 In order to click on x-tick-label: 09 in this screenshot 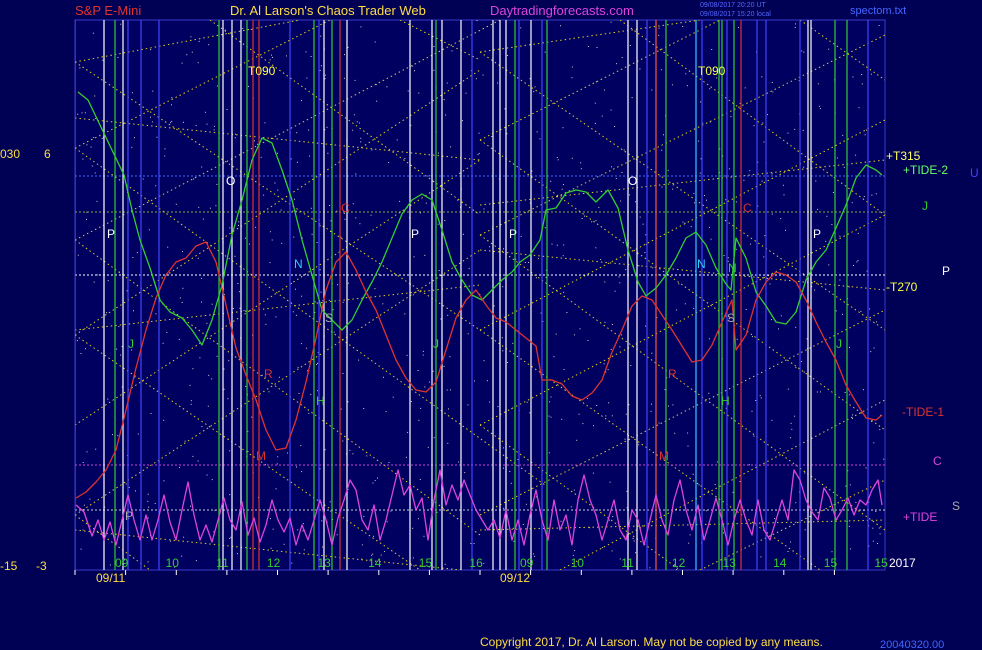, I will do `click(122, 563)`.